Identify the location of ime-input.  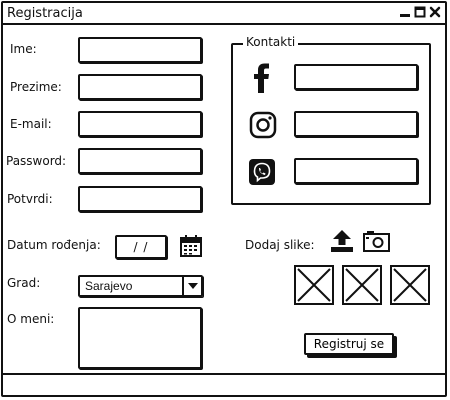
(140, 50).